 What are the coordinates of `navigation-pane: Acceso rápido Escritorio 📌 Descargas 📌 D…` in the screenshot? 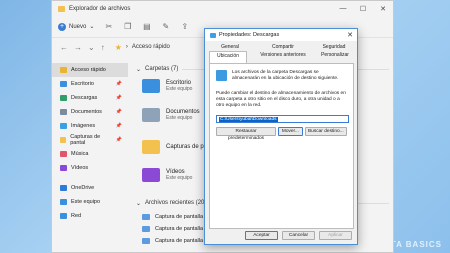 It's located at (90, 157).